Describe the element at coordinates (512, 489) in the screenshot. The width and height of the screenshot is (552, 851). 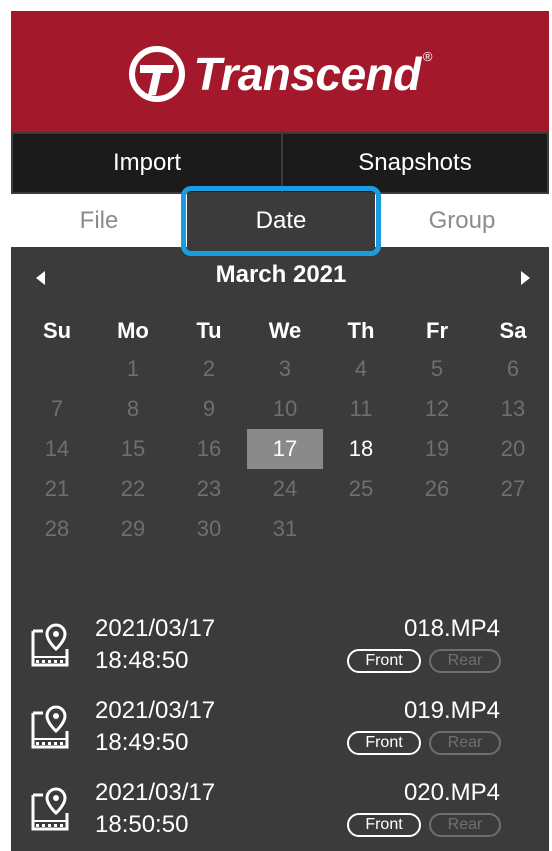
I see `calendar-day-27: 27` at that location.